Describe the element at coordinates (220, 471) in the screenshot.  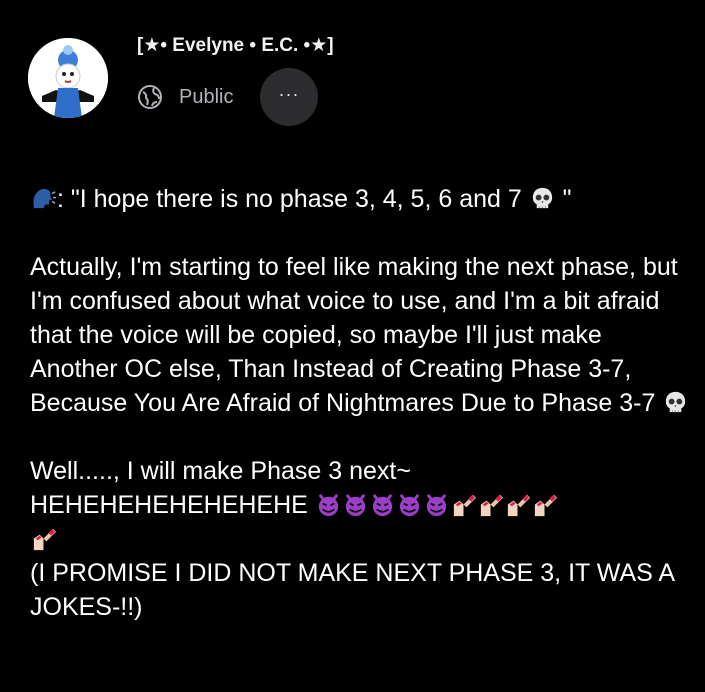
I see `announcement-text: Well....., I will make Phase 3 next~` at that location.